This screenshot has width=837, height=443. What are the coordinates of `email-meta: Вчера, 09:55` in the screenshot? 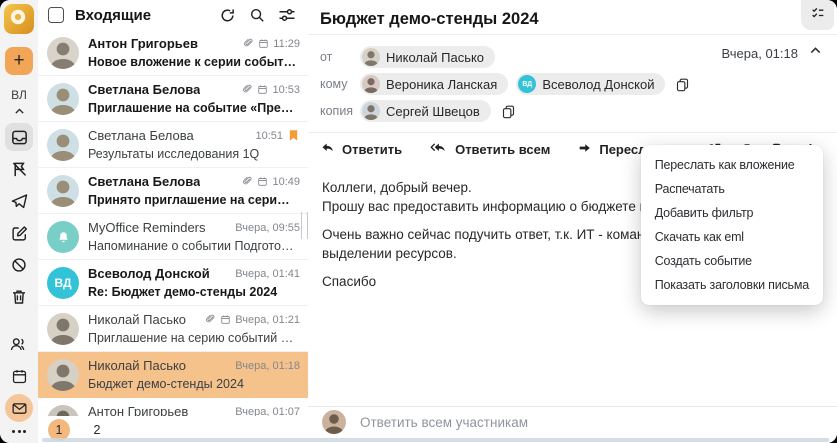 It's located at (267, 228).